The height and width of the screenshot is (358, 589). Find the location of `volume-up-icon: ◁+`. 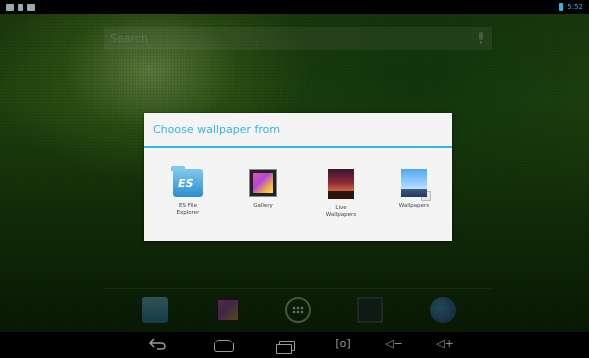

volume-up-icon: ◁+ is located at coordinates (445, 345).